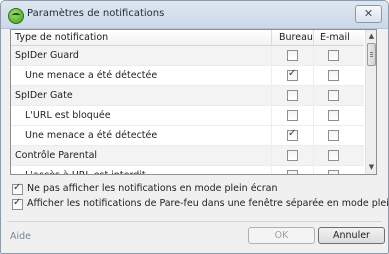 The height and width of the screenshot is (254, 389). What do you see at coordinates (56, 155) in the screenshot?
I see `row-label: Contrôle Parental` at bounding box center [56, 155].